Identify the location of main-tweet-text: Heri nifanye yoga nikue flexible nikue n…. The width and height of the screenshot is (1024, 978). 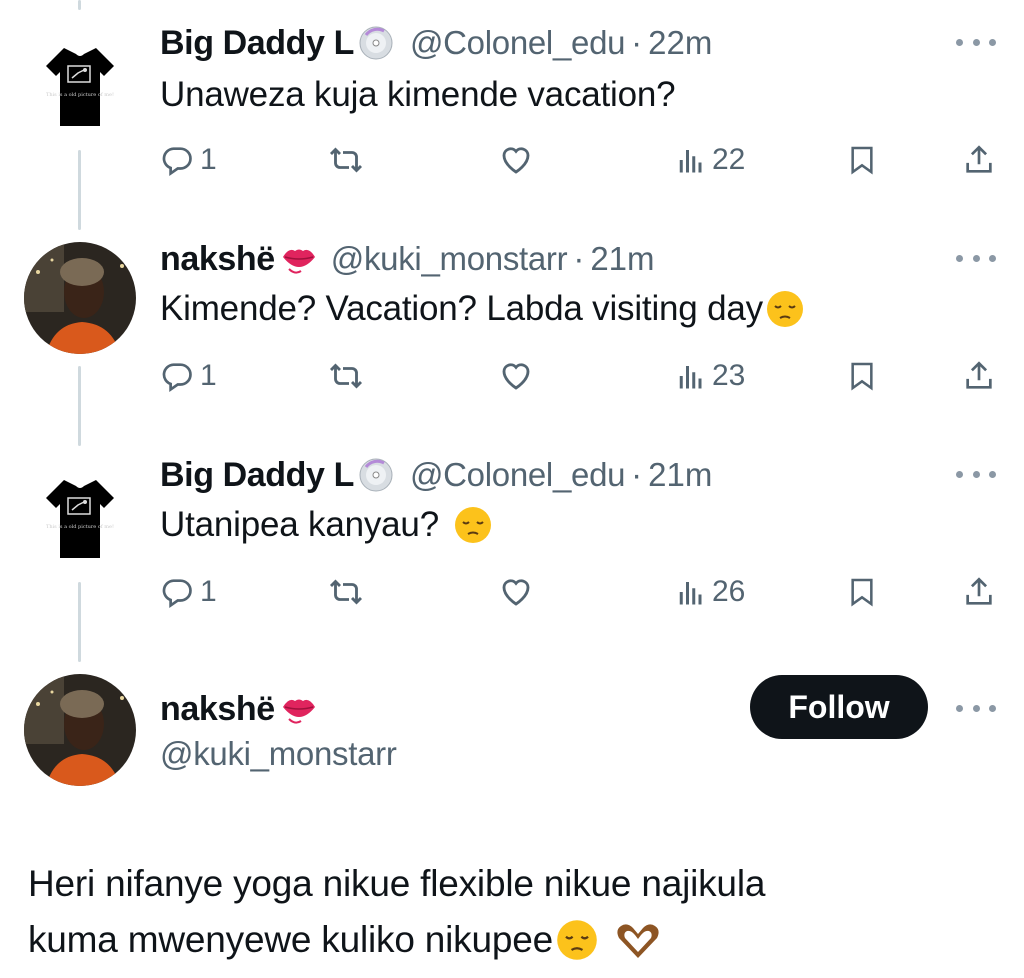
(518, 912).